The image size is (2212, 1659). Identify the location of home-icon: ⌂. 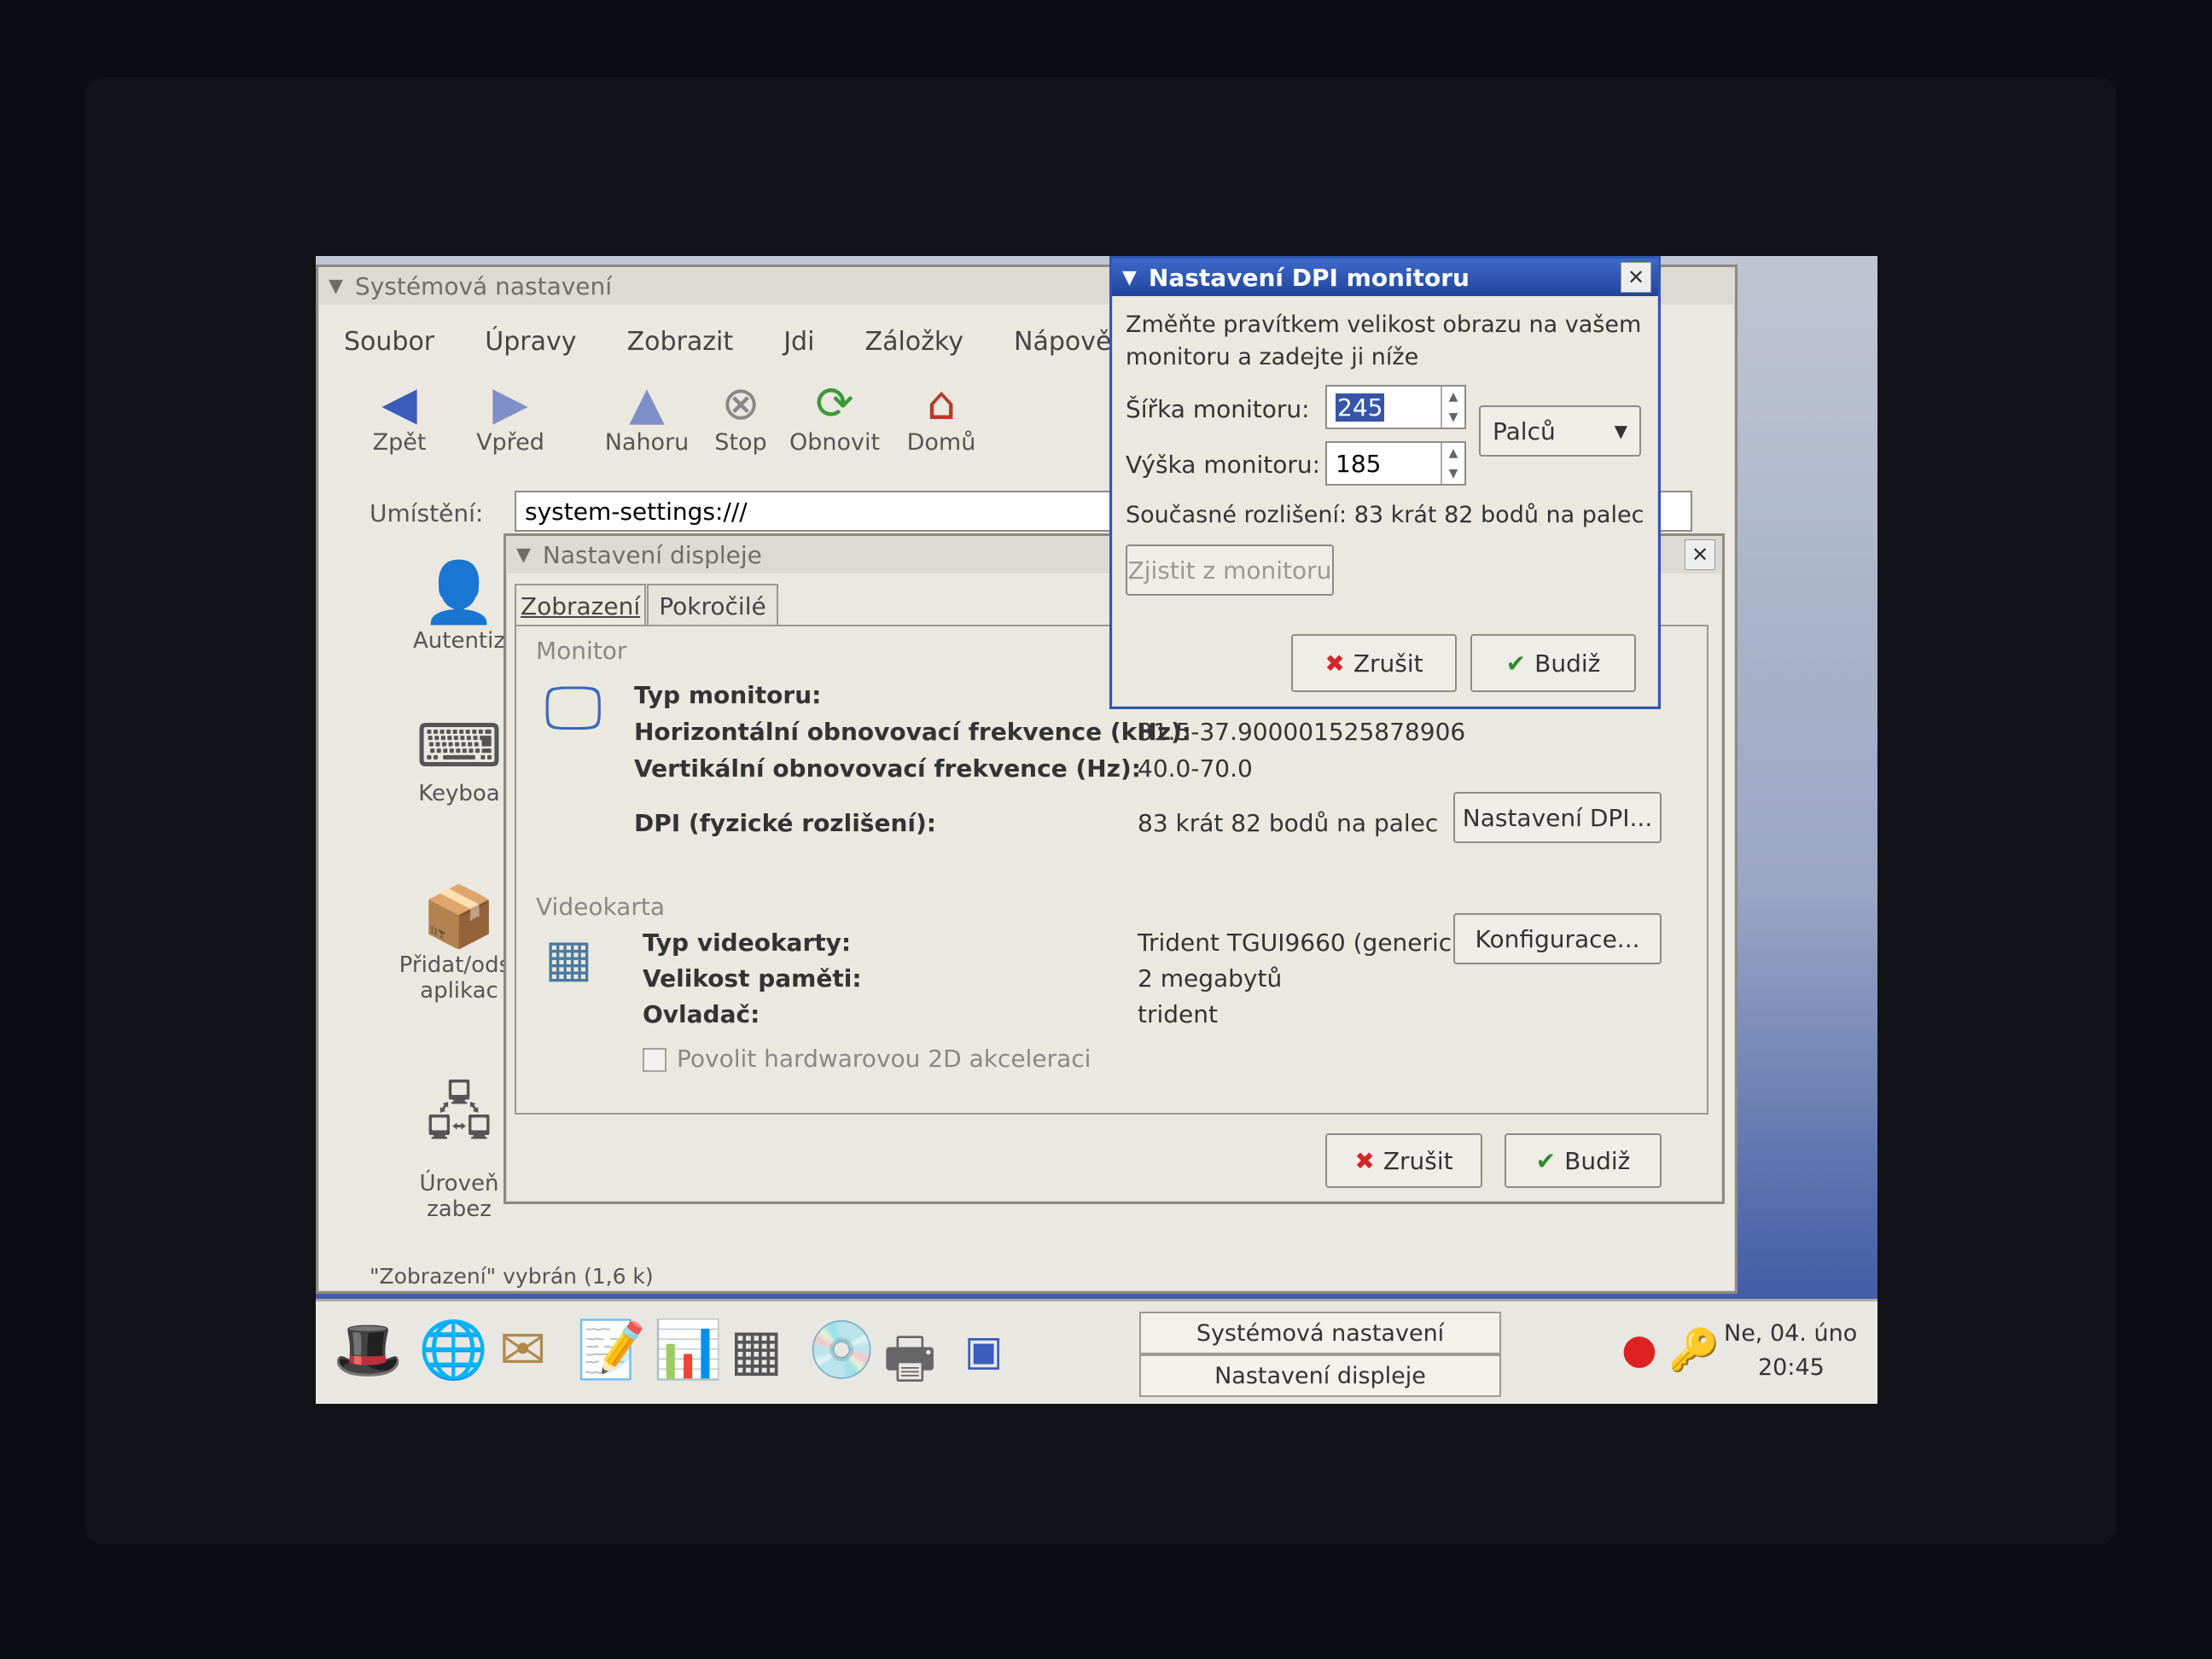
(941, 403).